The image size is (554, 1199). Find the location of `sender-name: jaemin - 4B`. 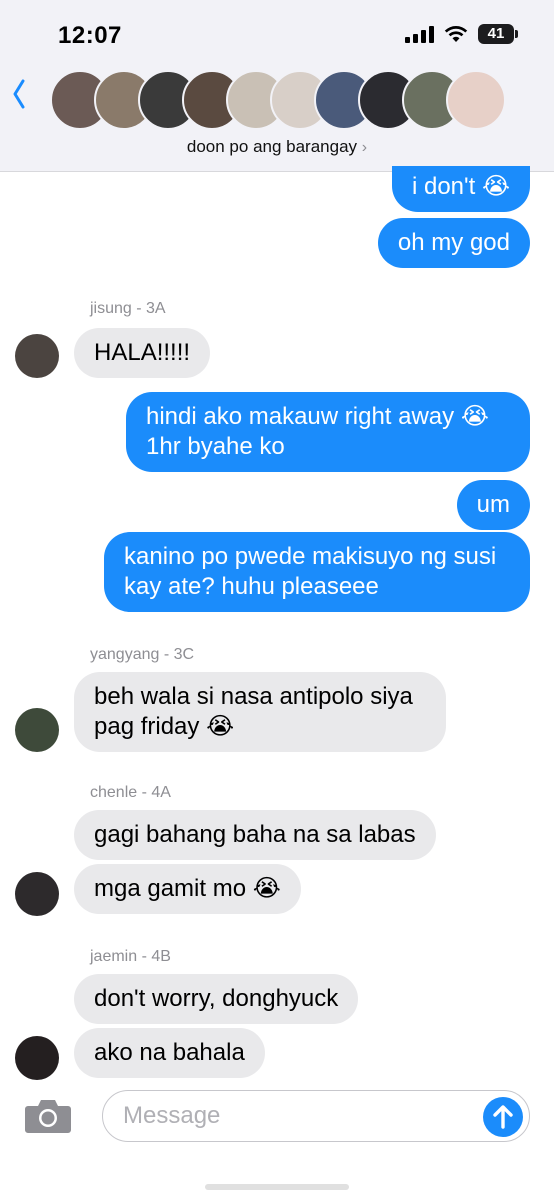

sender-name: jaemin - 4B is located at coordinates (130, 956).